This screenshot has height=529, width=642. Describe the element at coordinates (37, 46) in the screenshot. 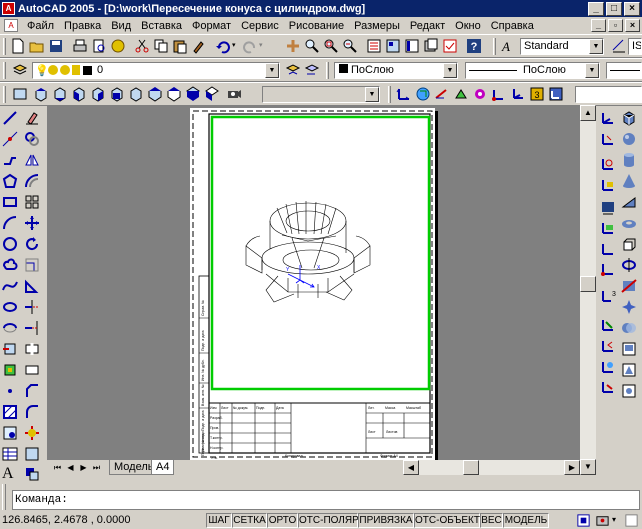

I see `open-folder-icon` at that location.